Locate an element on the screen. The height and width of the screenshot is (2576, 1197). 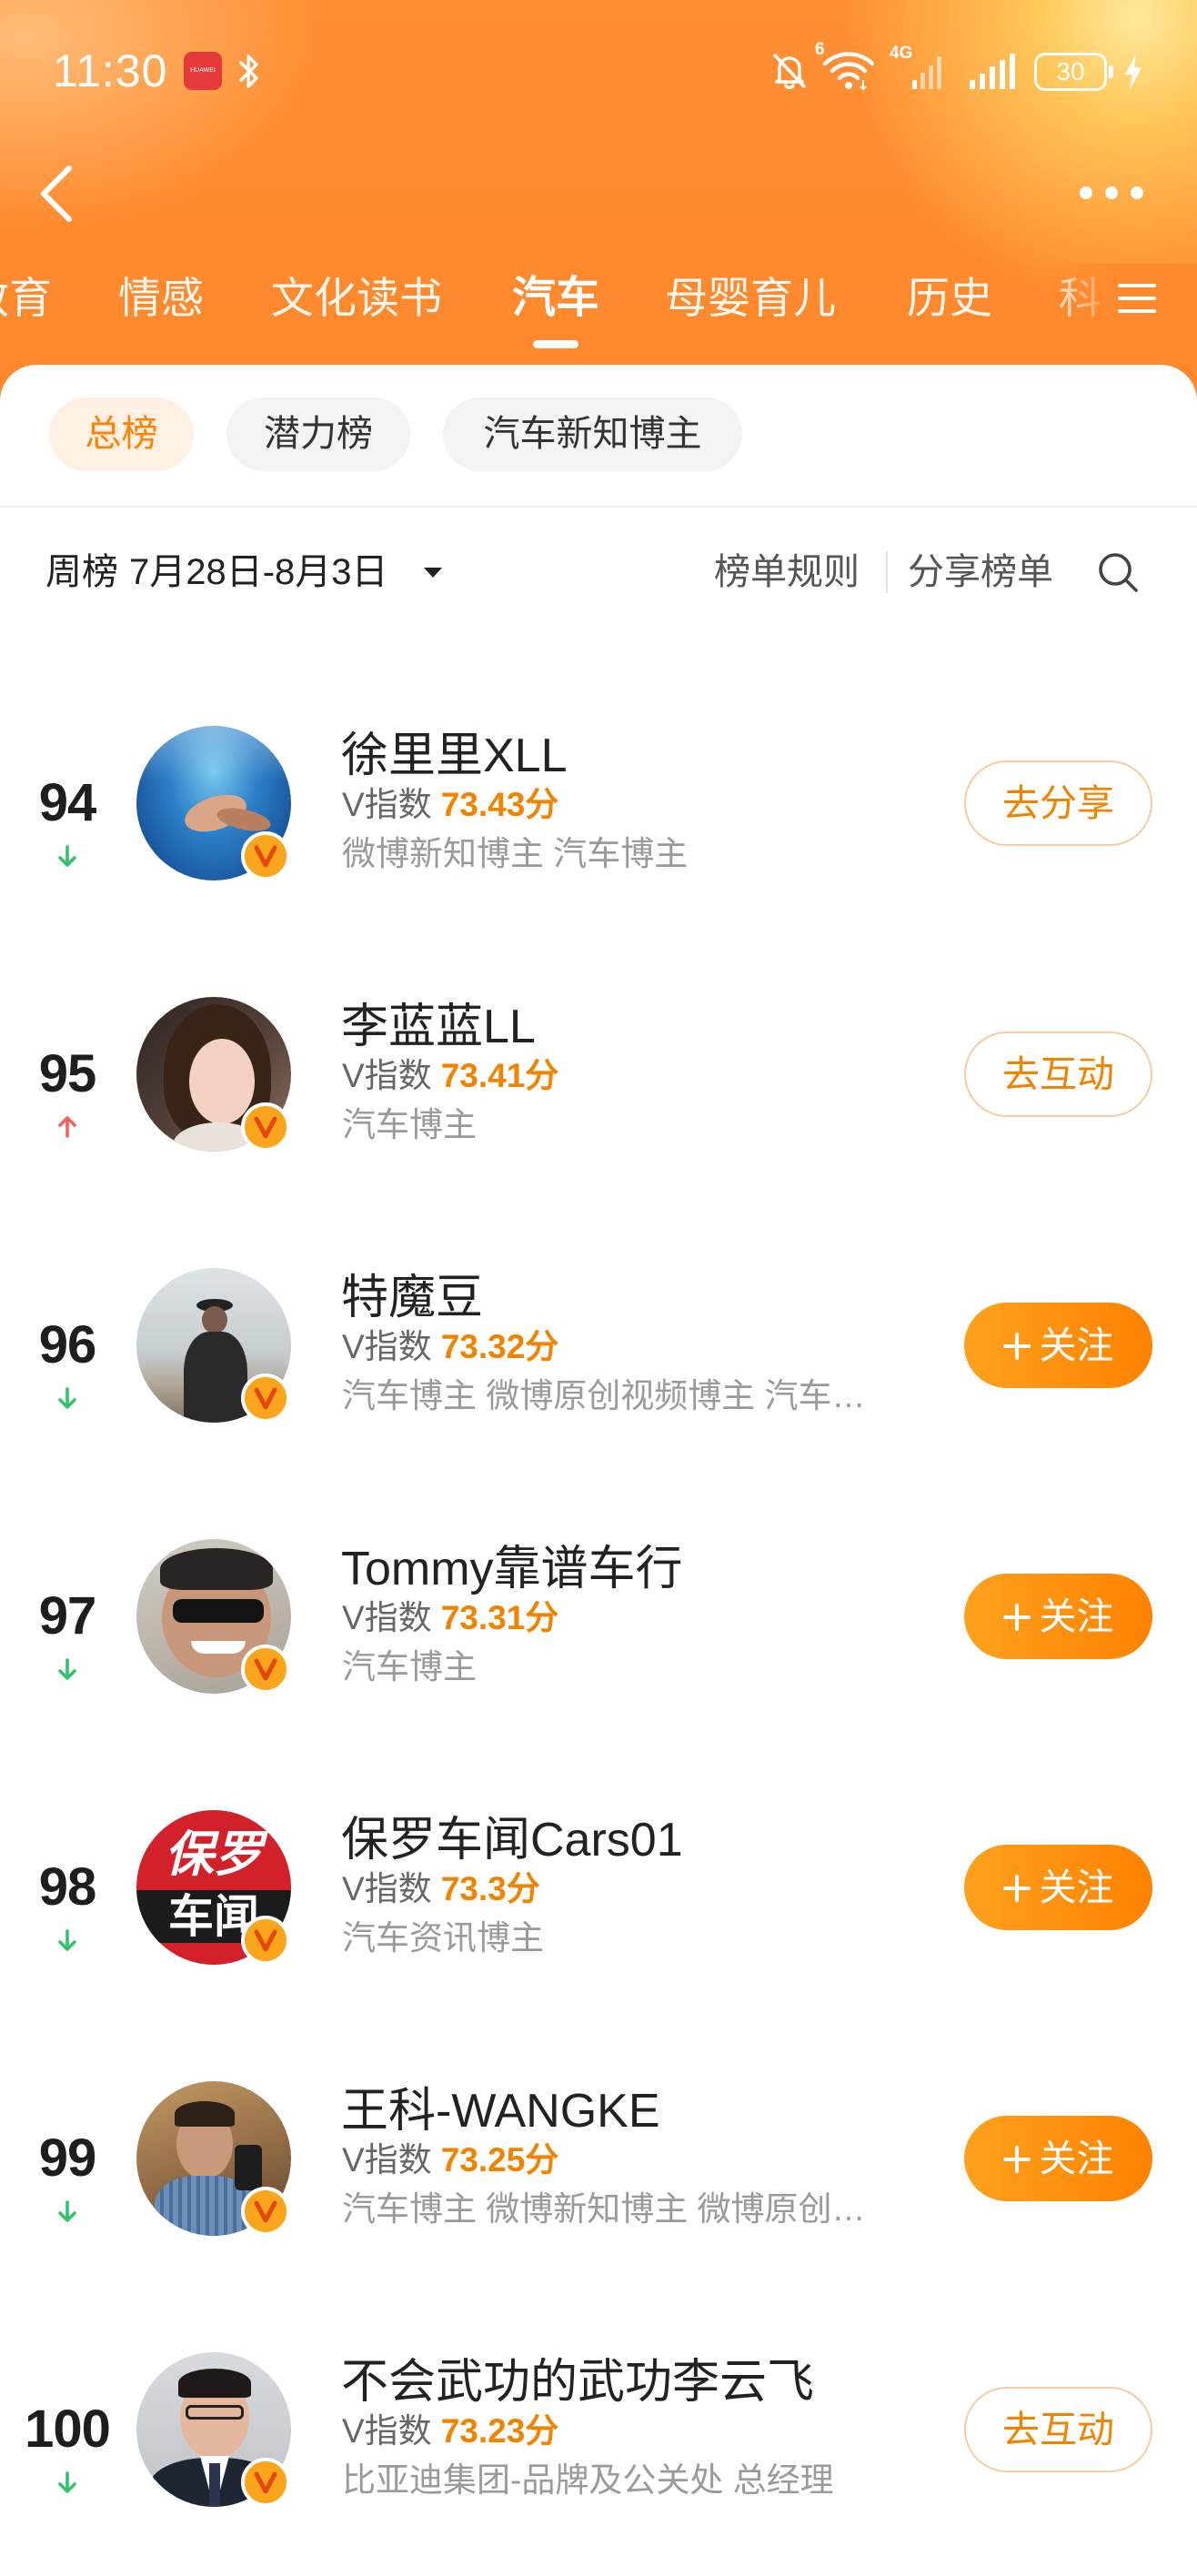
tab-selected-indicator is located at coordinates (555, 344).